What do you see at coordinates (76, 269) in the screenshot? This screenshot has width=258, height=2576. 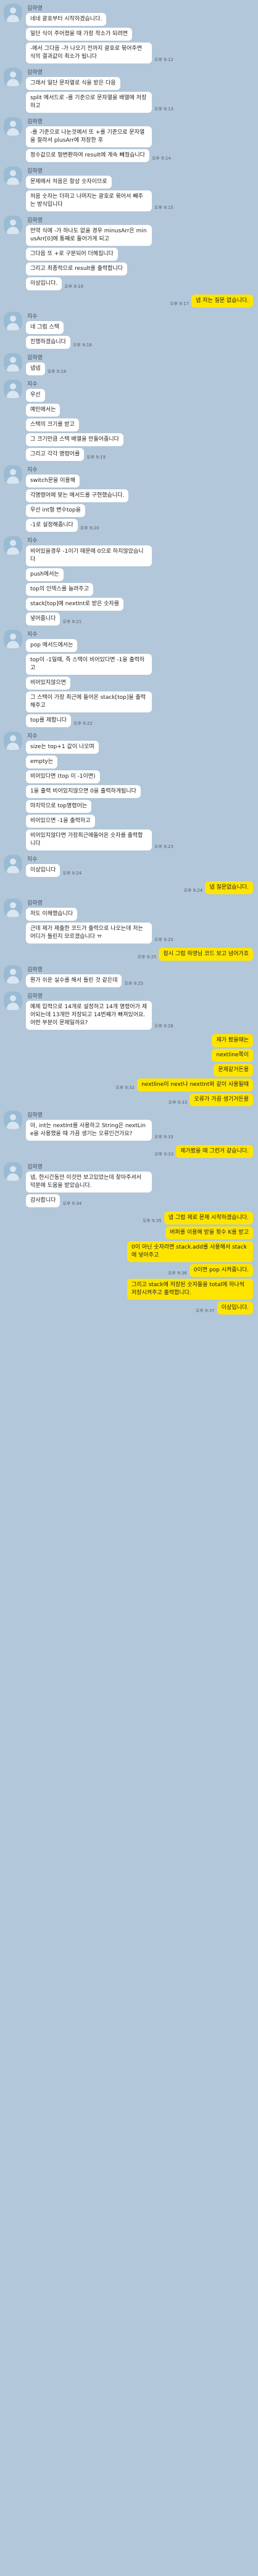 I see `message-bubble: 그리고 최종적으로 result를 출력합니다` at bounding box center [76, 269].